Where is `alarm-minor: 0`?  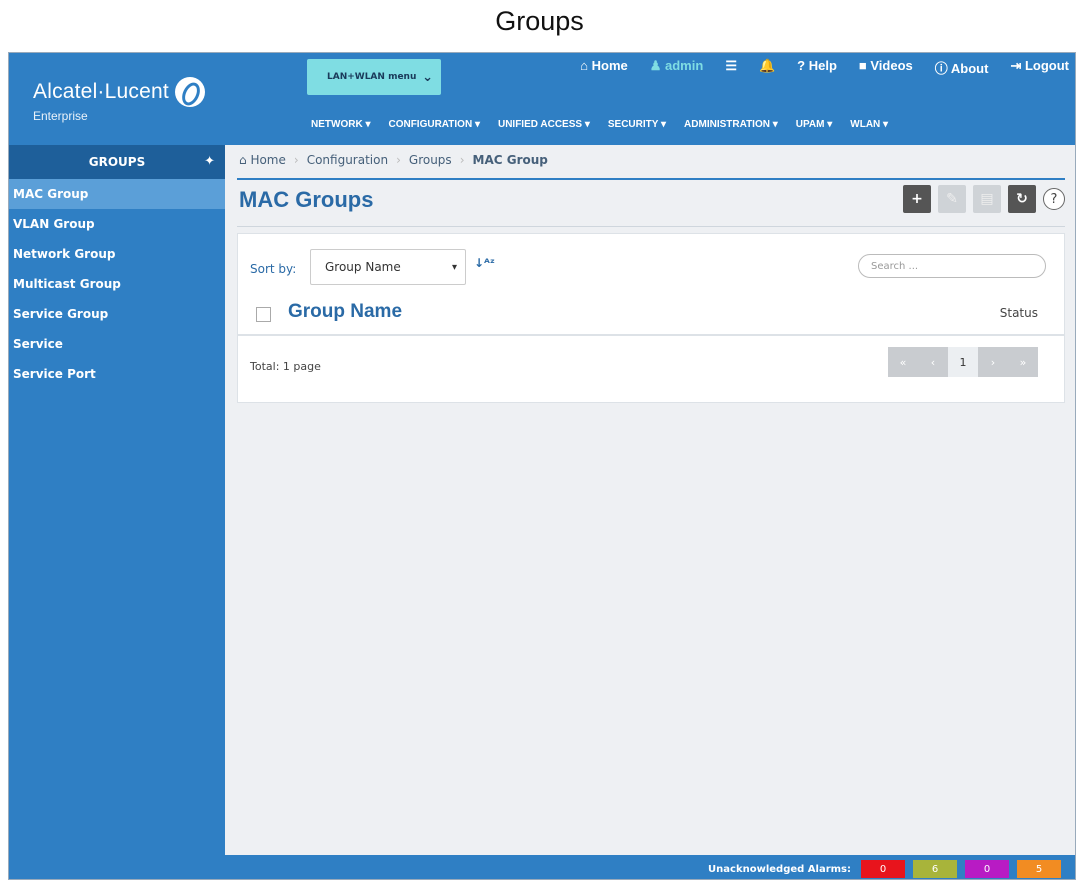 alarm-minor: 0 is located at coordinates (987, 869).